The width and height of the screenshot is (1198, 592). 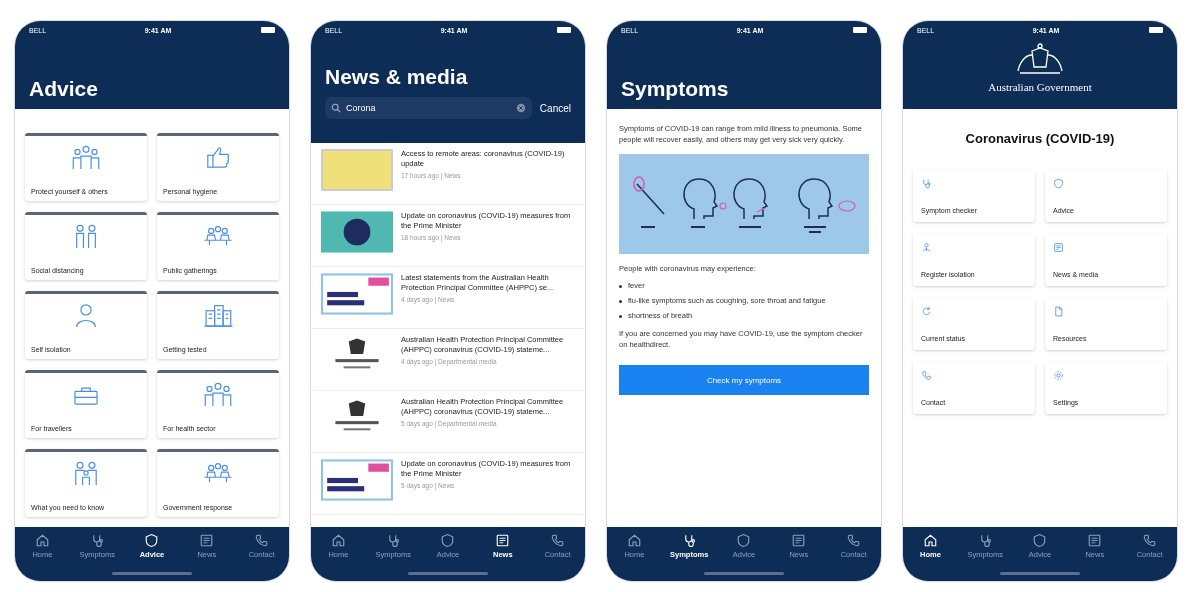 What do you see at coordinates (64, 89) in the screenshot?
I see `page-title: Advice` at bounding box center [64, 89].